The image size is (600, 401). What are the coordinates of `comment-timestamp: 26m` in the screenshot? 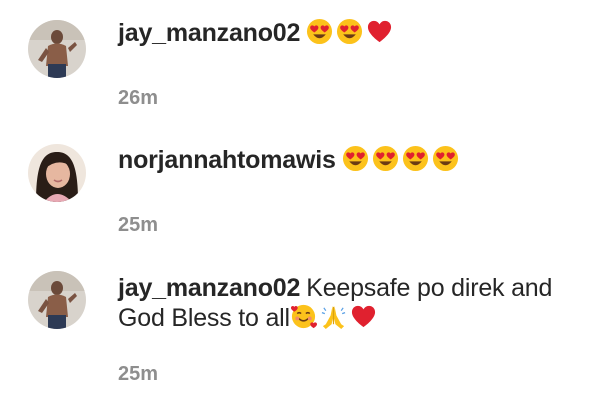 It's located at (138, 98).